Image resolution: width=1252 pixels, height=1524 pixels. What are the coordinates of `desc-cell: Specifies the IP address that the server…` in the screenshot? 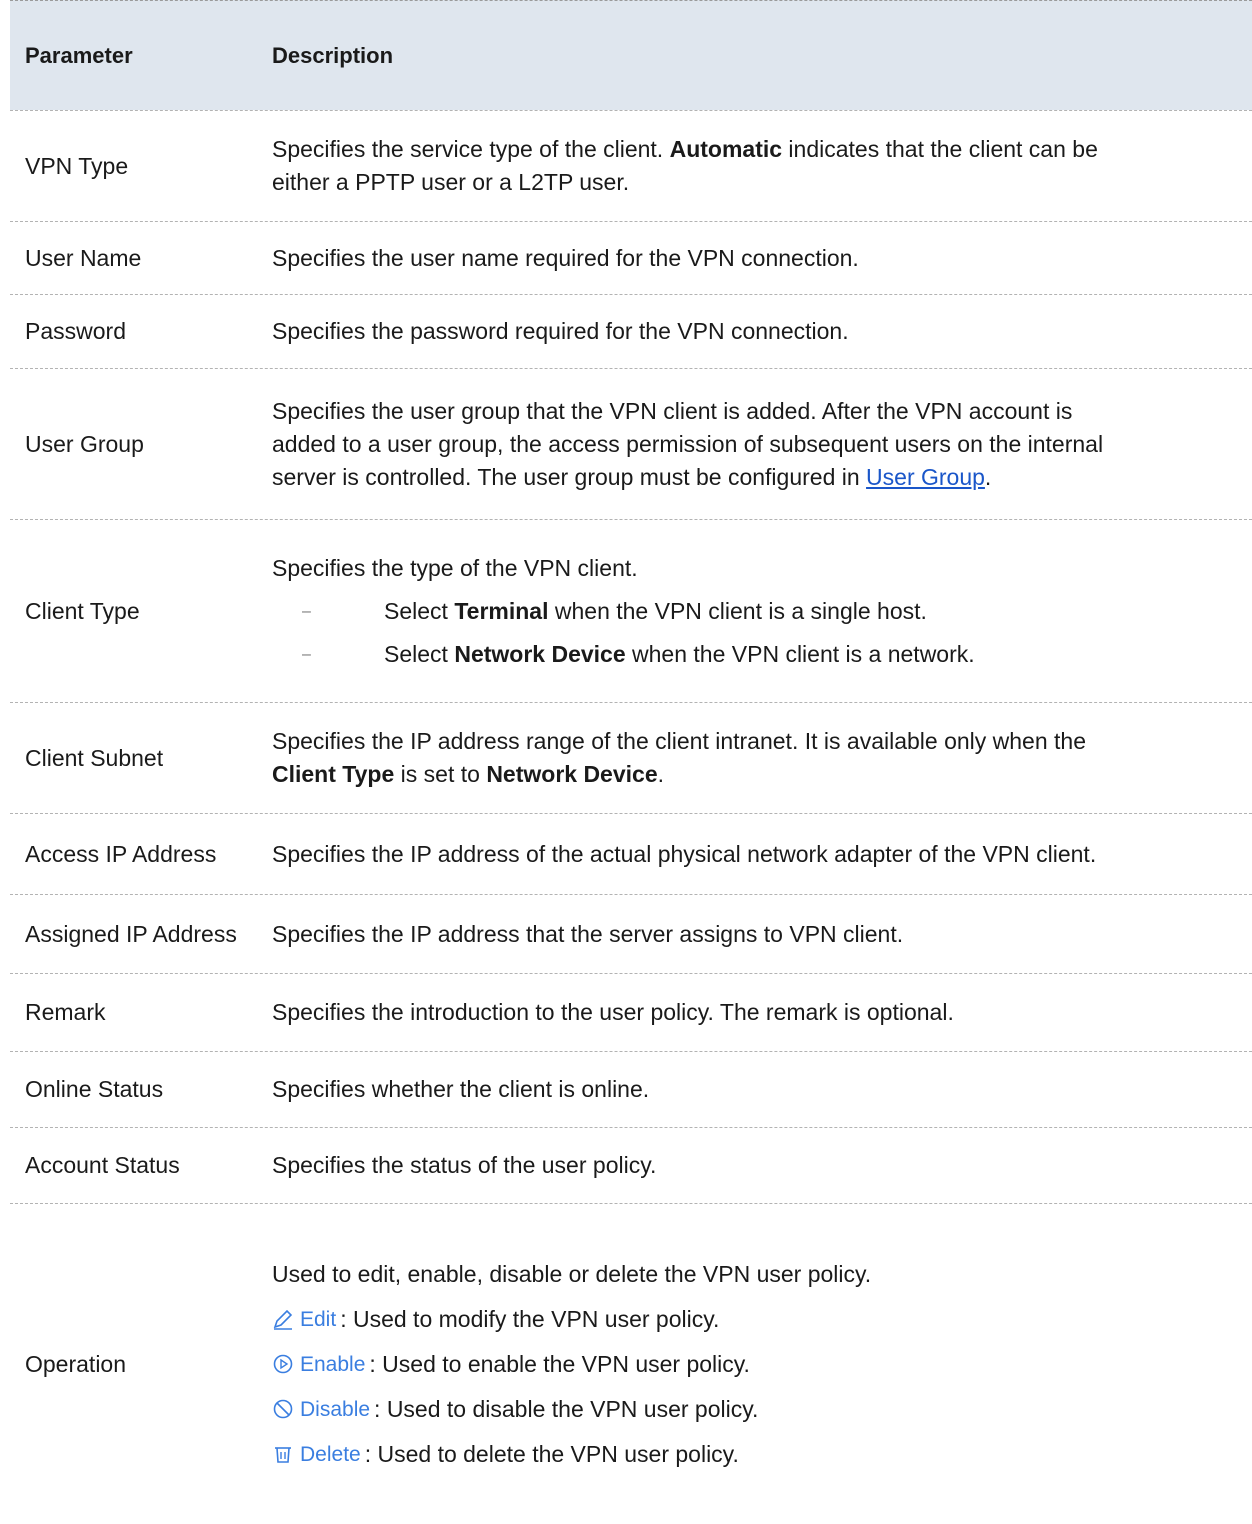 It's located at (588, 933).